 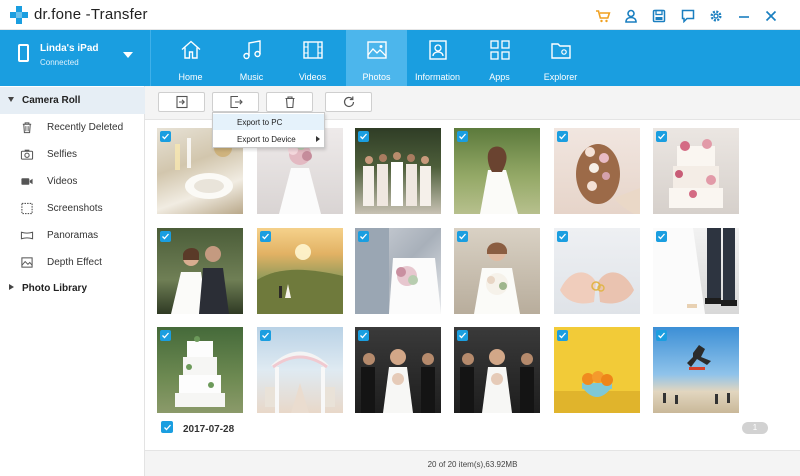 What do you see at coordinates (251, 77) in the screenshot?
I see `tab-label: Music` at bounding box center [251, 77].